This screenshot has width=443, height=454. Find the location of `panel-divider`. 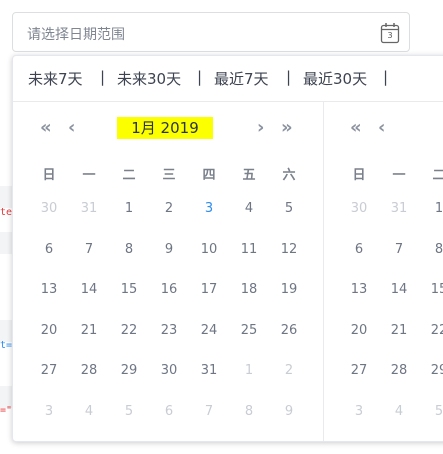

panel-divider is located at coordinates (323, 271).